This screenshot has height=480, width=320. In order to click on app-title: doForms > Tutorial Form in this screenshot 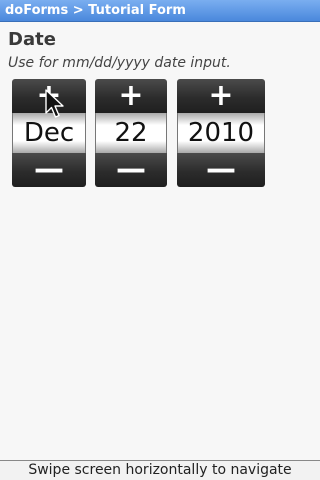, I will do `click(95, 10)`.